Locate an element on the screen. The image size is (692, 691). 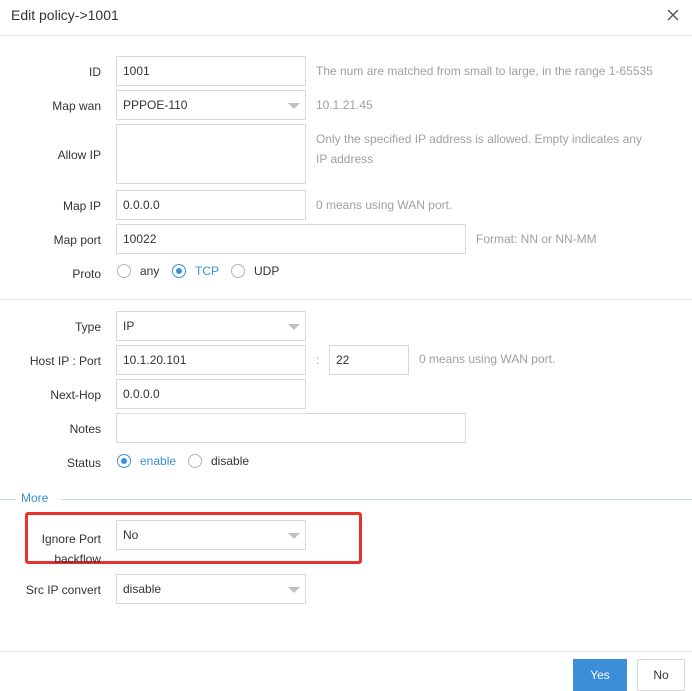
no-button: No is located at coordinates (661, 675).